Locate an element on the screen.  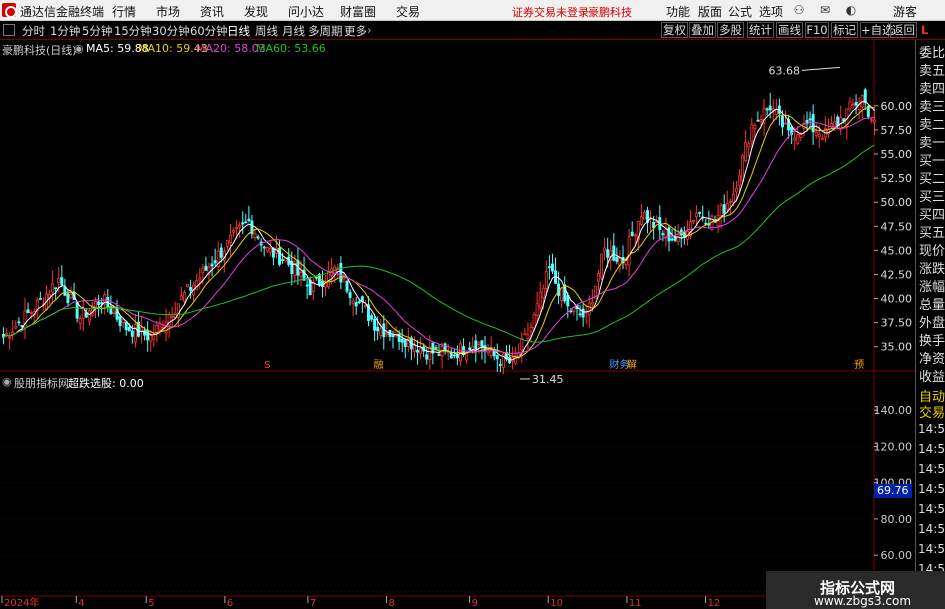
menu-item-layout: 版面 is located at coordinates (710, 11).